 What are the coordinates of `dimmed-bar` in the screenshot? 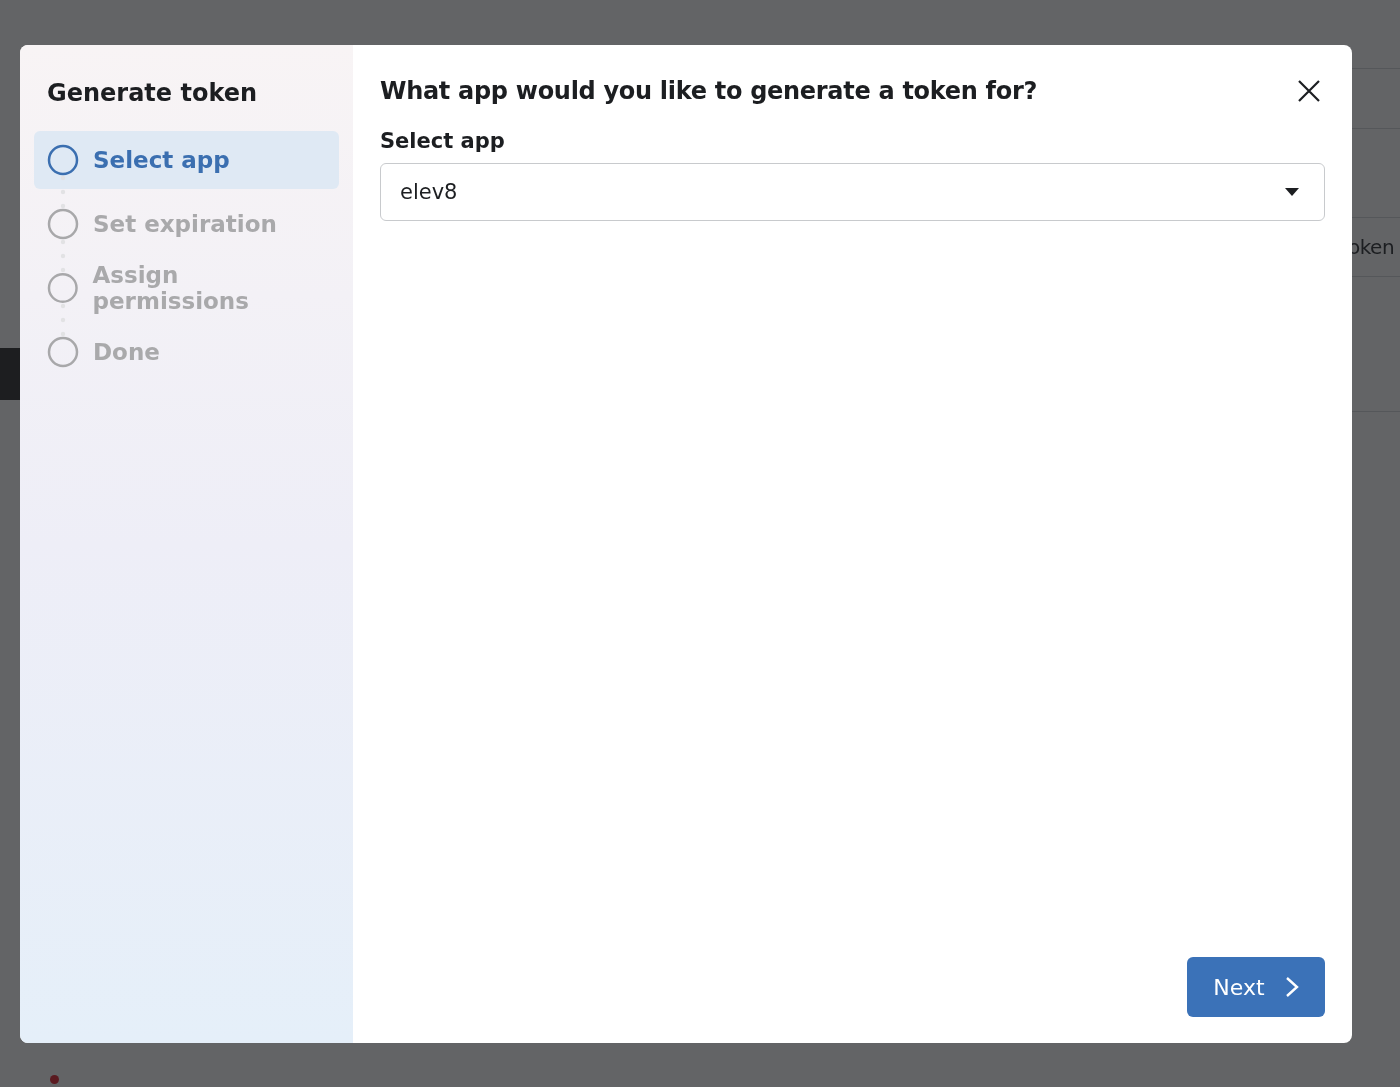 It's located at (10, 374).